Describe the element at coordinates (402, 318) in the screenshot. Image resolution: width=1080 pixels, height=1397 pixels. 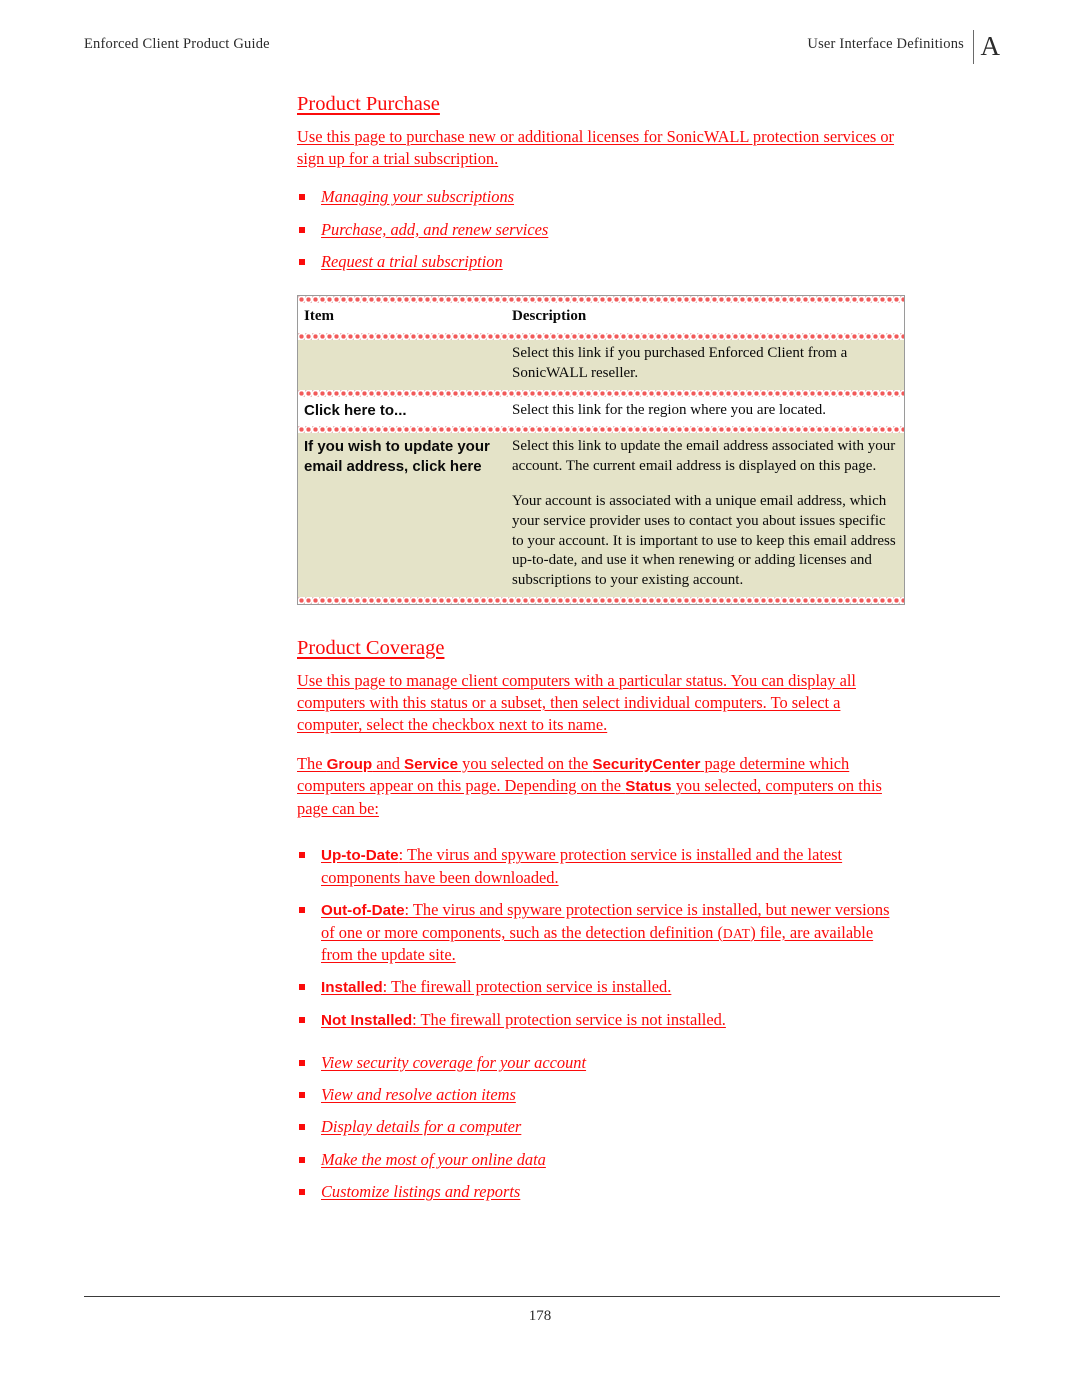
I see `column-header-item: Item` at that location.